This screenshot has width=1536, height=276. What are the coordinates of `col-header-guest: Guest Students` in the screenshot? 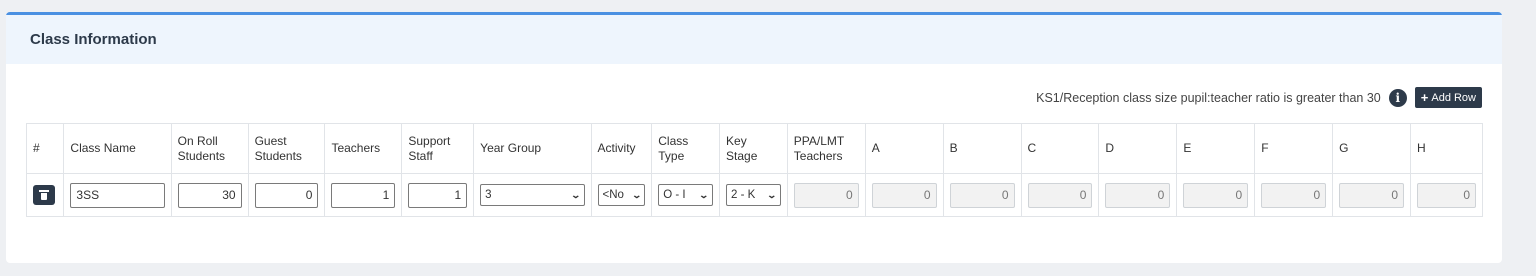 It's located at (286, 148).